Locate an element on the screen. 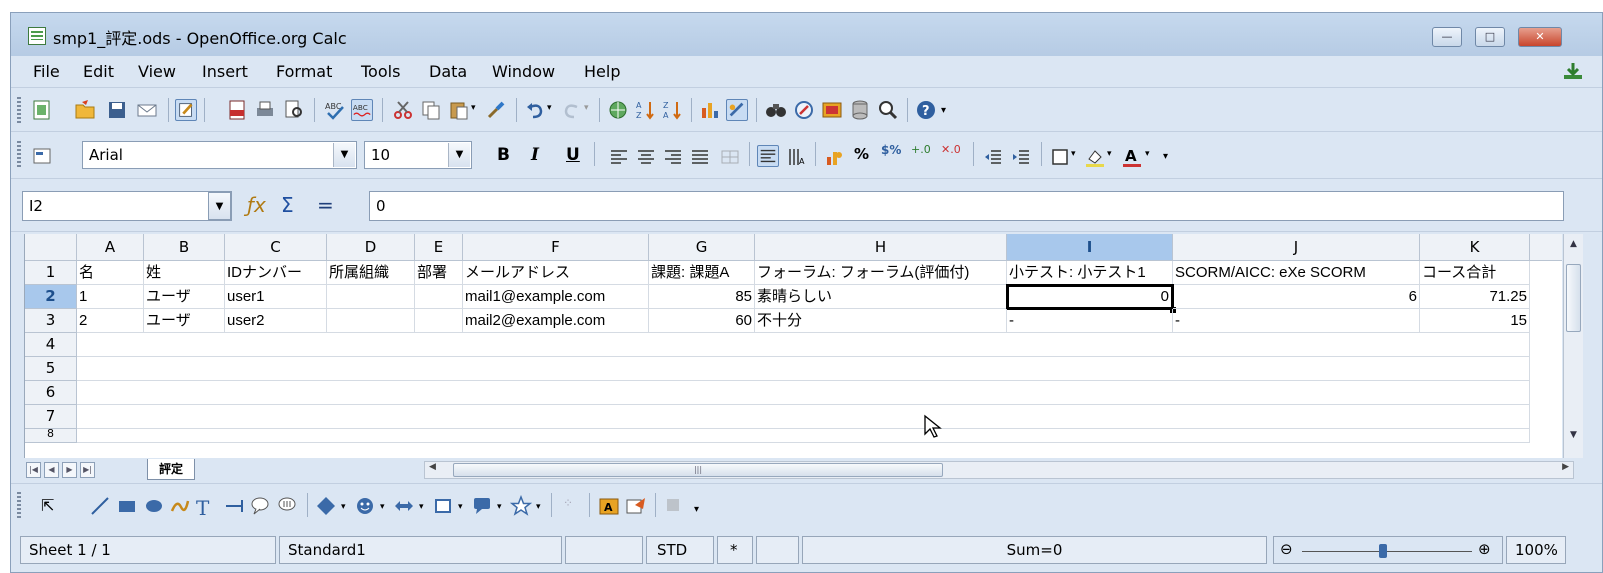 This screenshot has height=573, width=1603. cell-a1: 名 is located at coordinates (110, 273).